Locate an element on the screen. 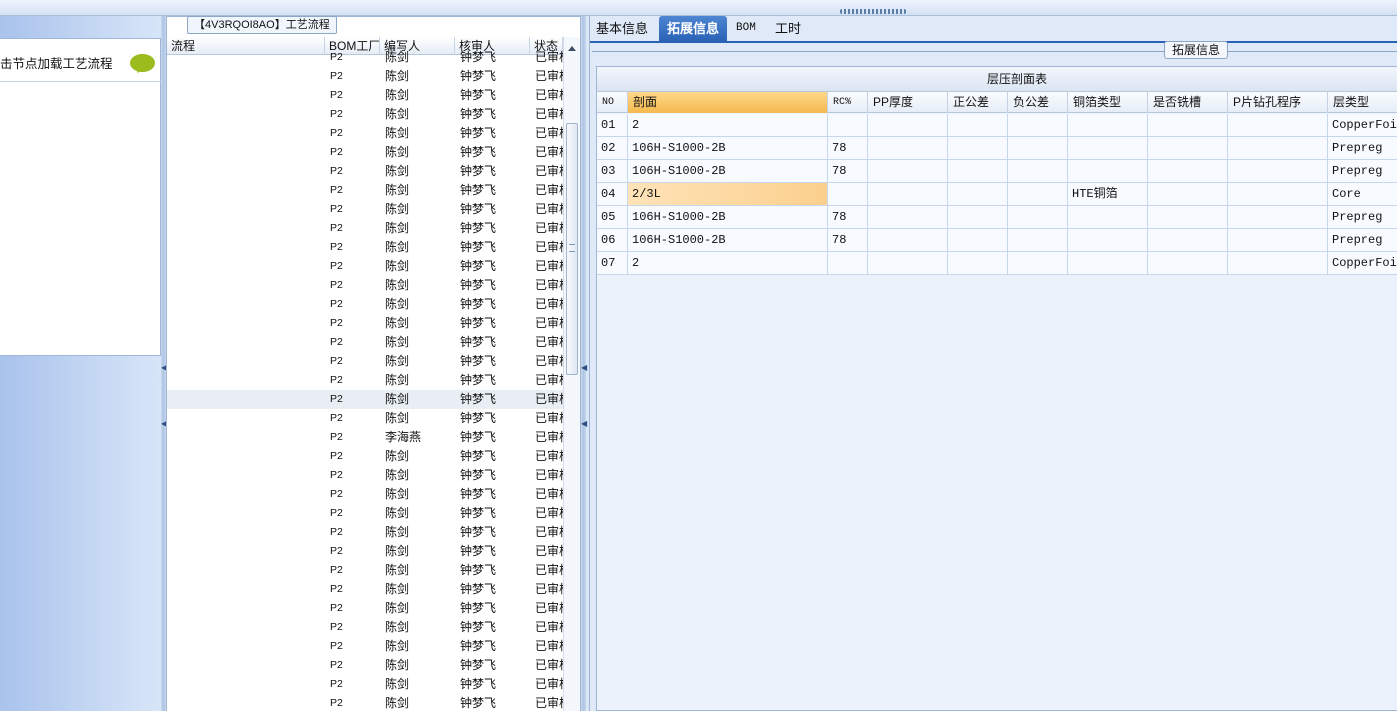 This screenshot has height=711, width=1397. no-cell: 01 is located at coordinates (612, 125).